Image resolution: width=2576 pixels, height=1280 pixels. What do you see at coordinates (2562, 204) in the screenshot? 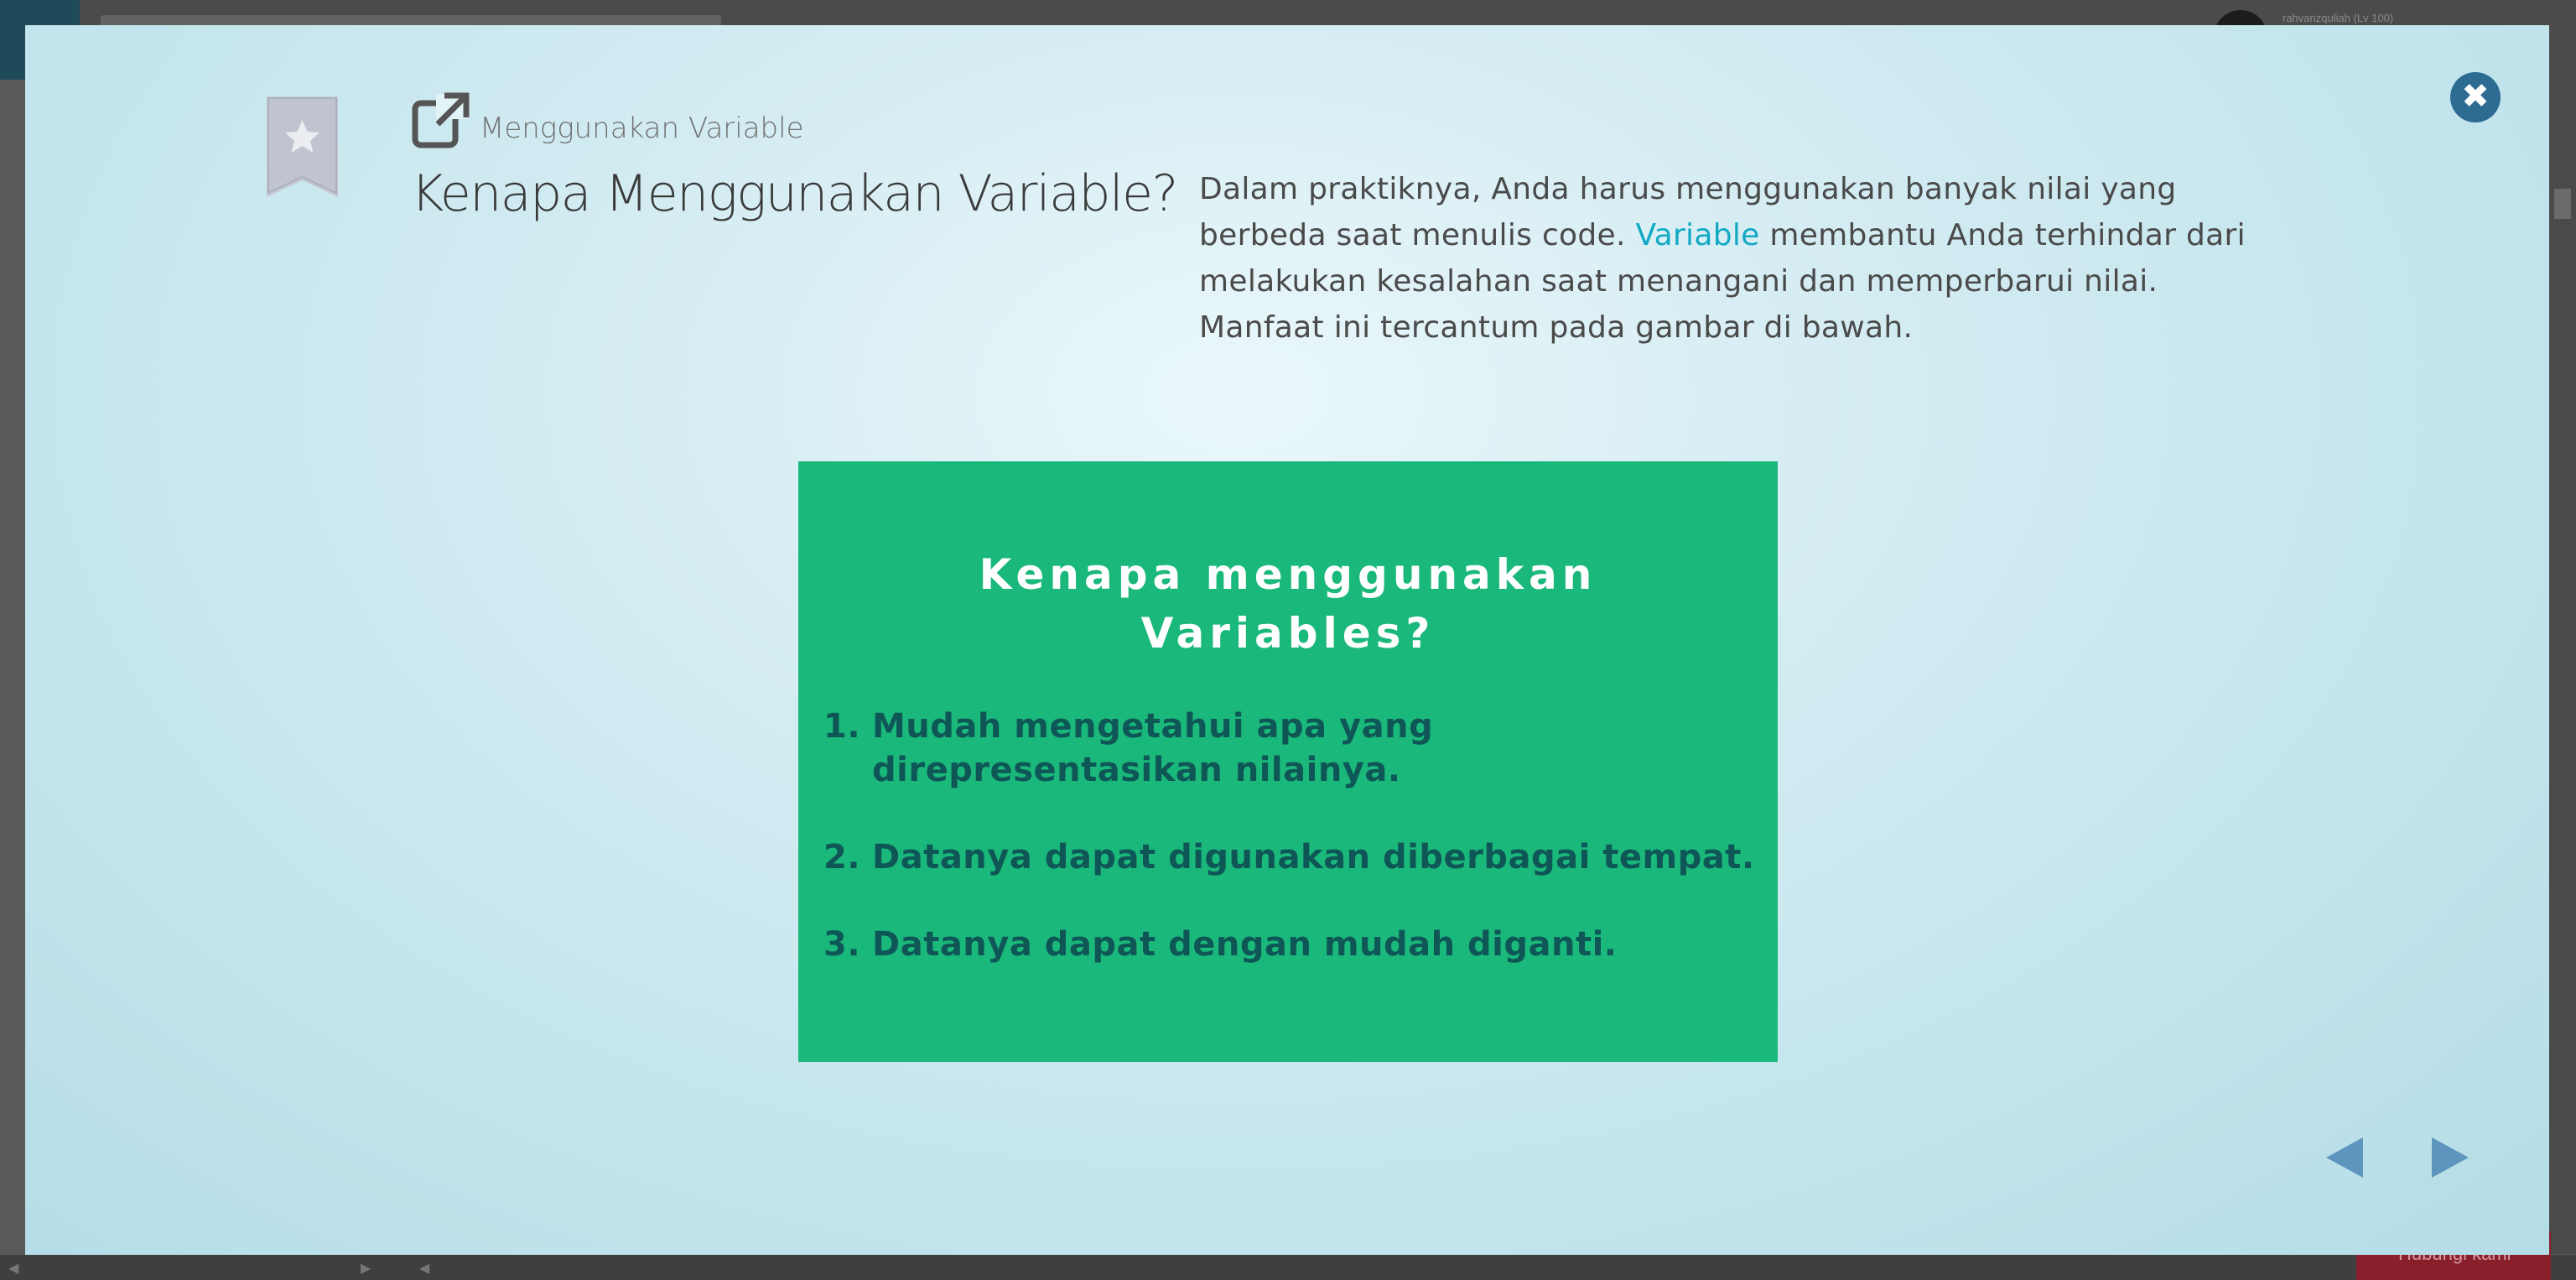
I see `scrollbar-thumb` at bounding box center [2562, 204].